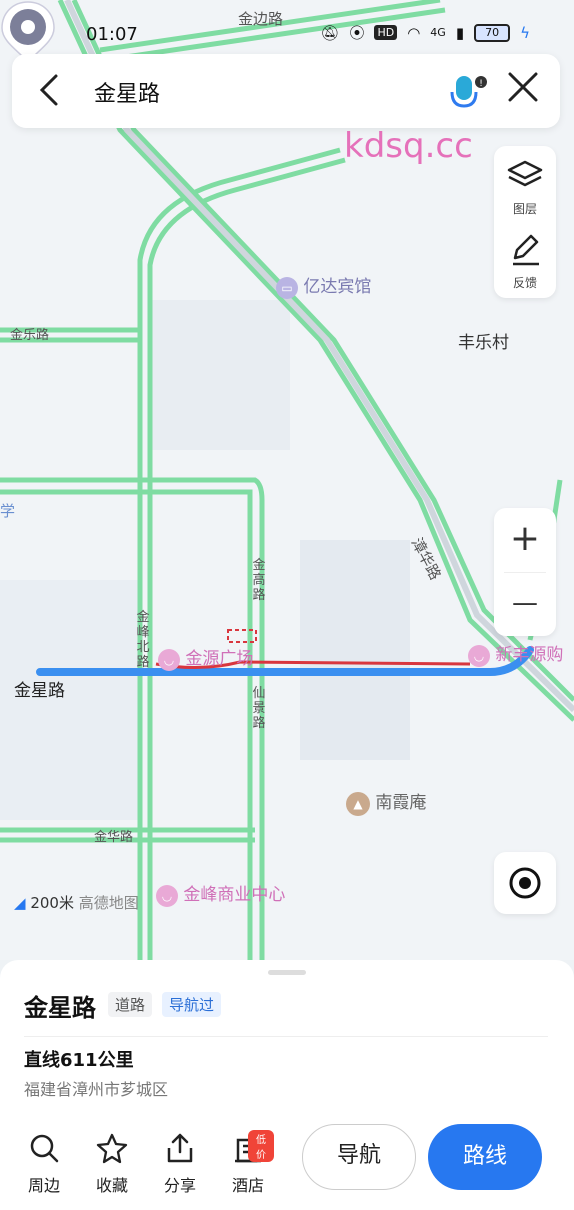 The image size is (574, 1210). I want to click on layers-button: 图层, so click(525, 187).